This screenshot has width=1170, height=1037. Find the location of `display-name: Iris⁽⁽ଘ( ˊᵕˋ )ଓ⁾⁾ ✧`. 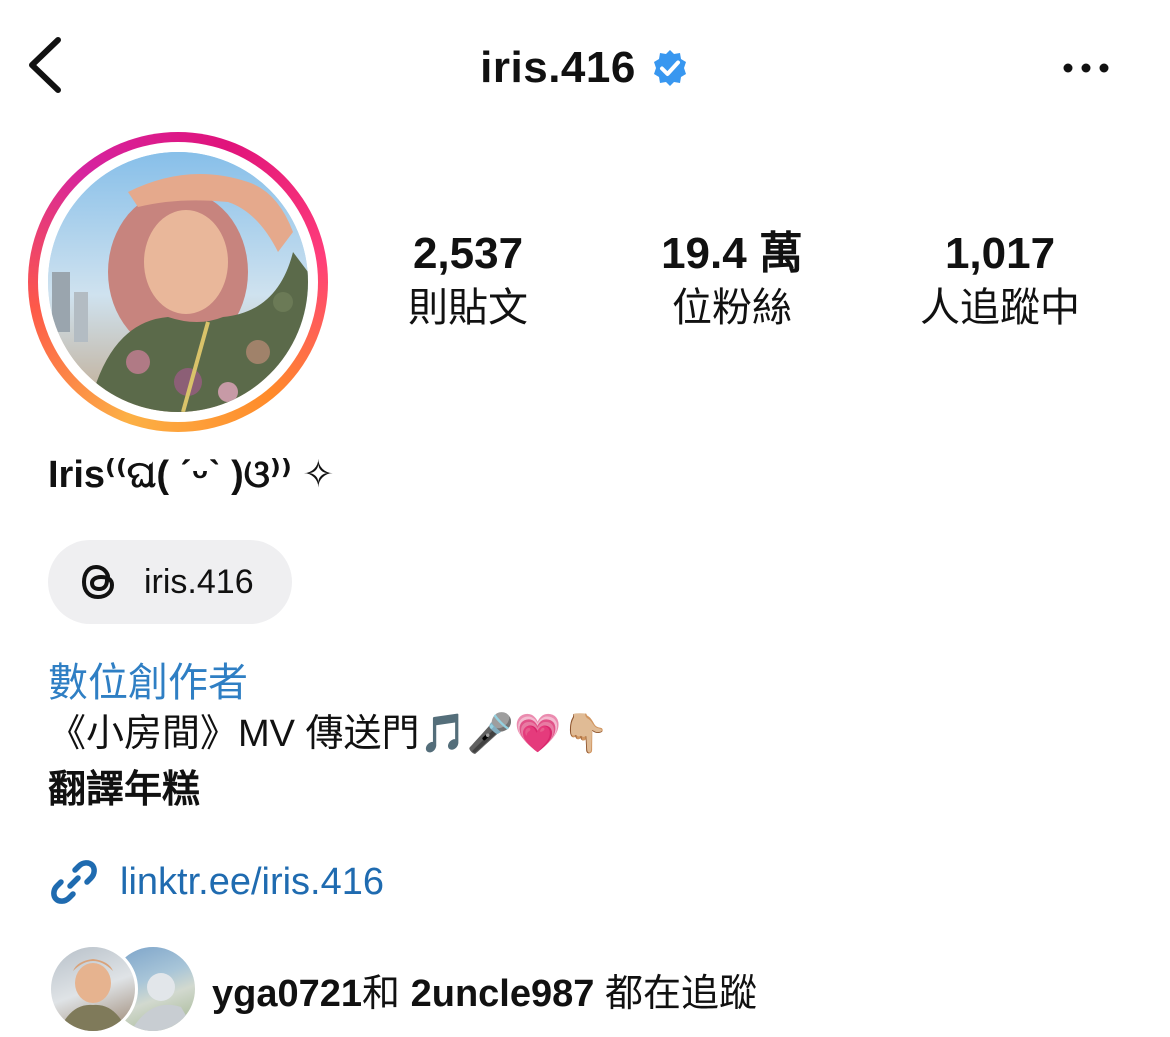

display-name: Iris⁽⁽ଘ( ˊᵕˋ )ଓ⁾⁾ ✧ is located at coordinates (191, 475).